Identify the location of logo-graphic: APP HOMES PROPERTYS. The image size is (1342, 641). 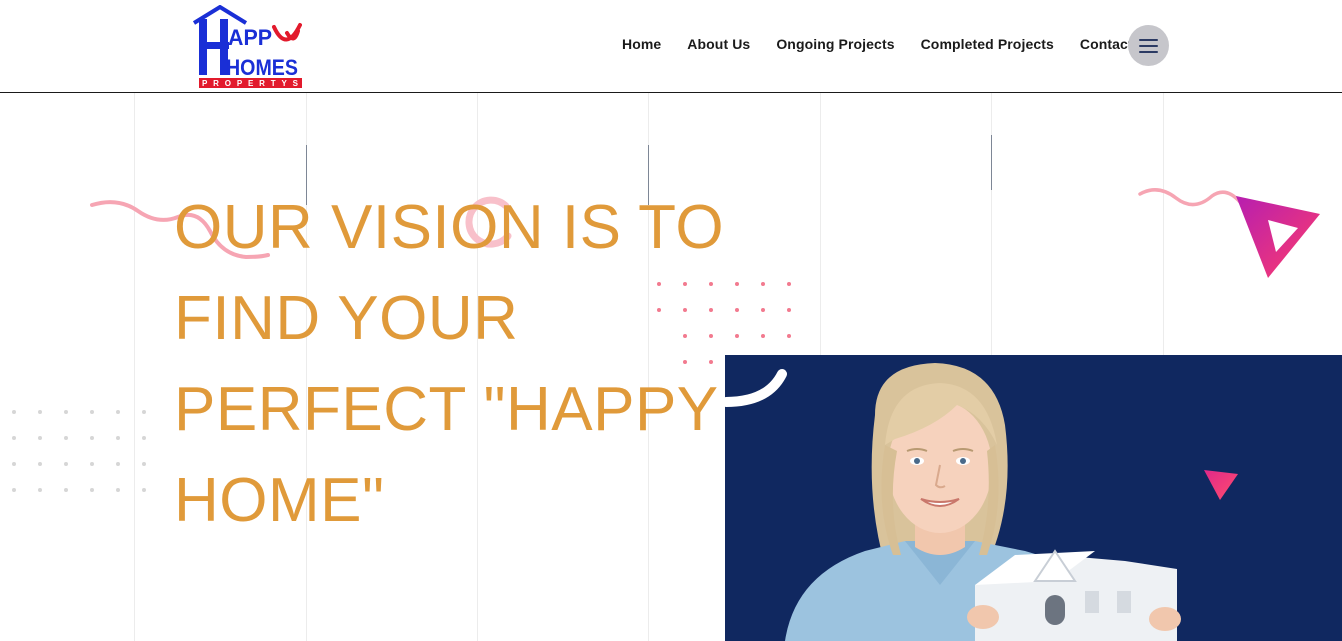
(247, 46).